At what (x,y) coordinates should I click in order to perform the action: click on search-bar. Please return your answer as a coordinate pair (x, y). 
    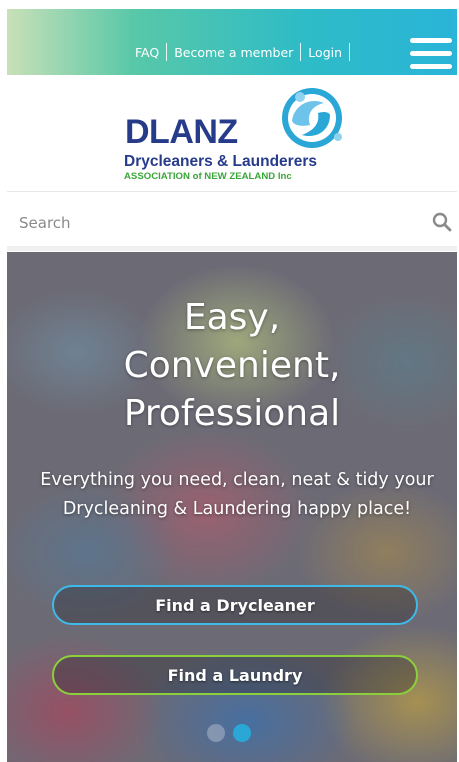
    Looking at the image, I should click on (232, 223).